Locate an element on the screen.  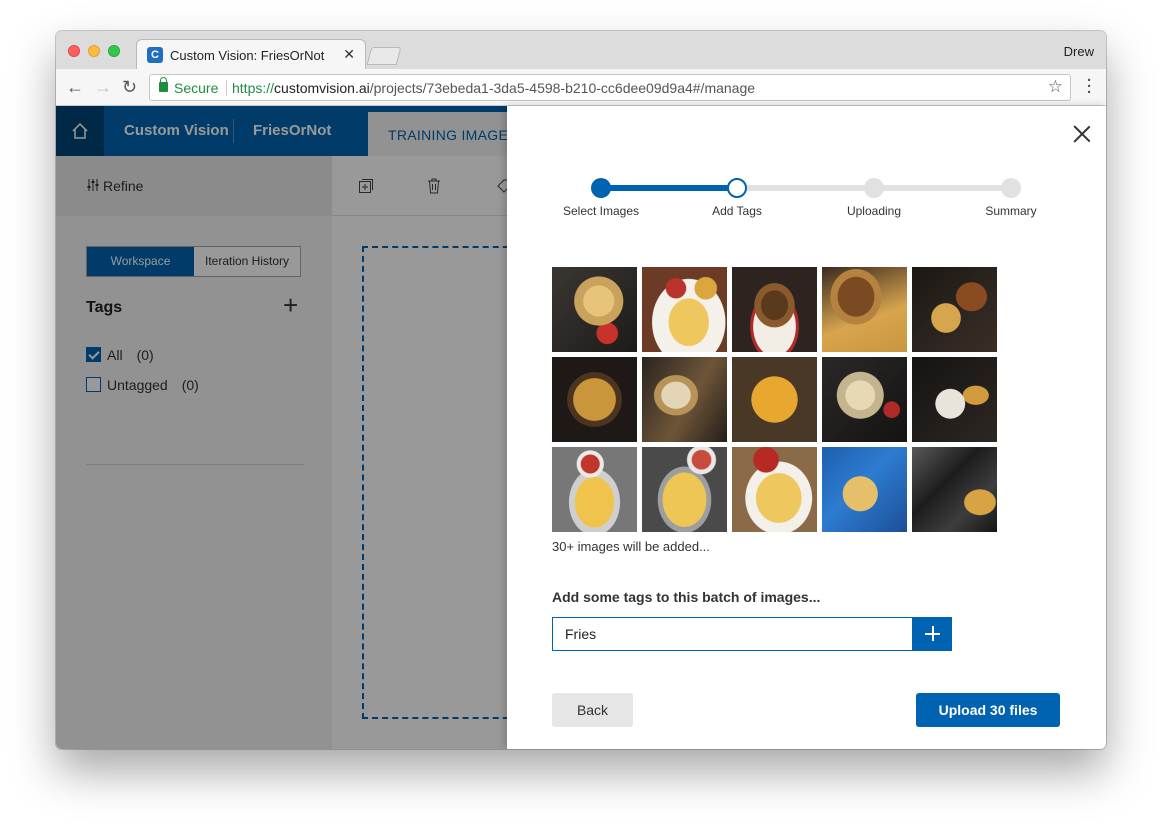
zoom-window-button is located at coordinates (114, 51).